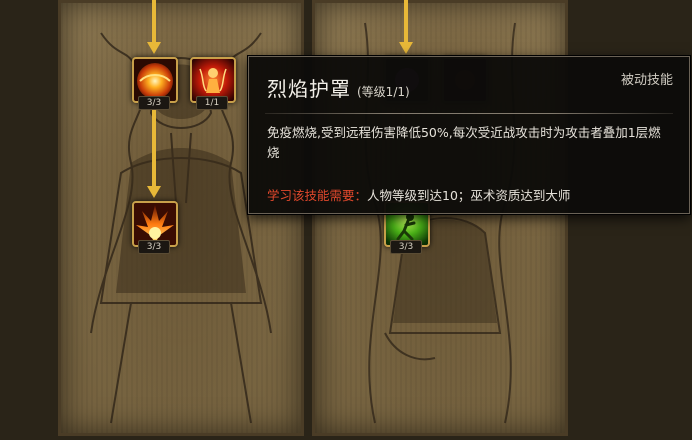 Image resolution: width=692 pixels, height=440 pixels. What do you see at coordinates (213, 80) in the screenshot?
I see `fire-figure-icon` at bounding box center [213, 80].